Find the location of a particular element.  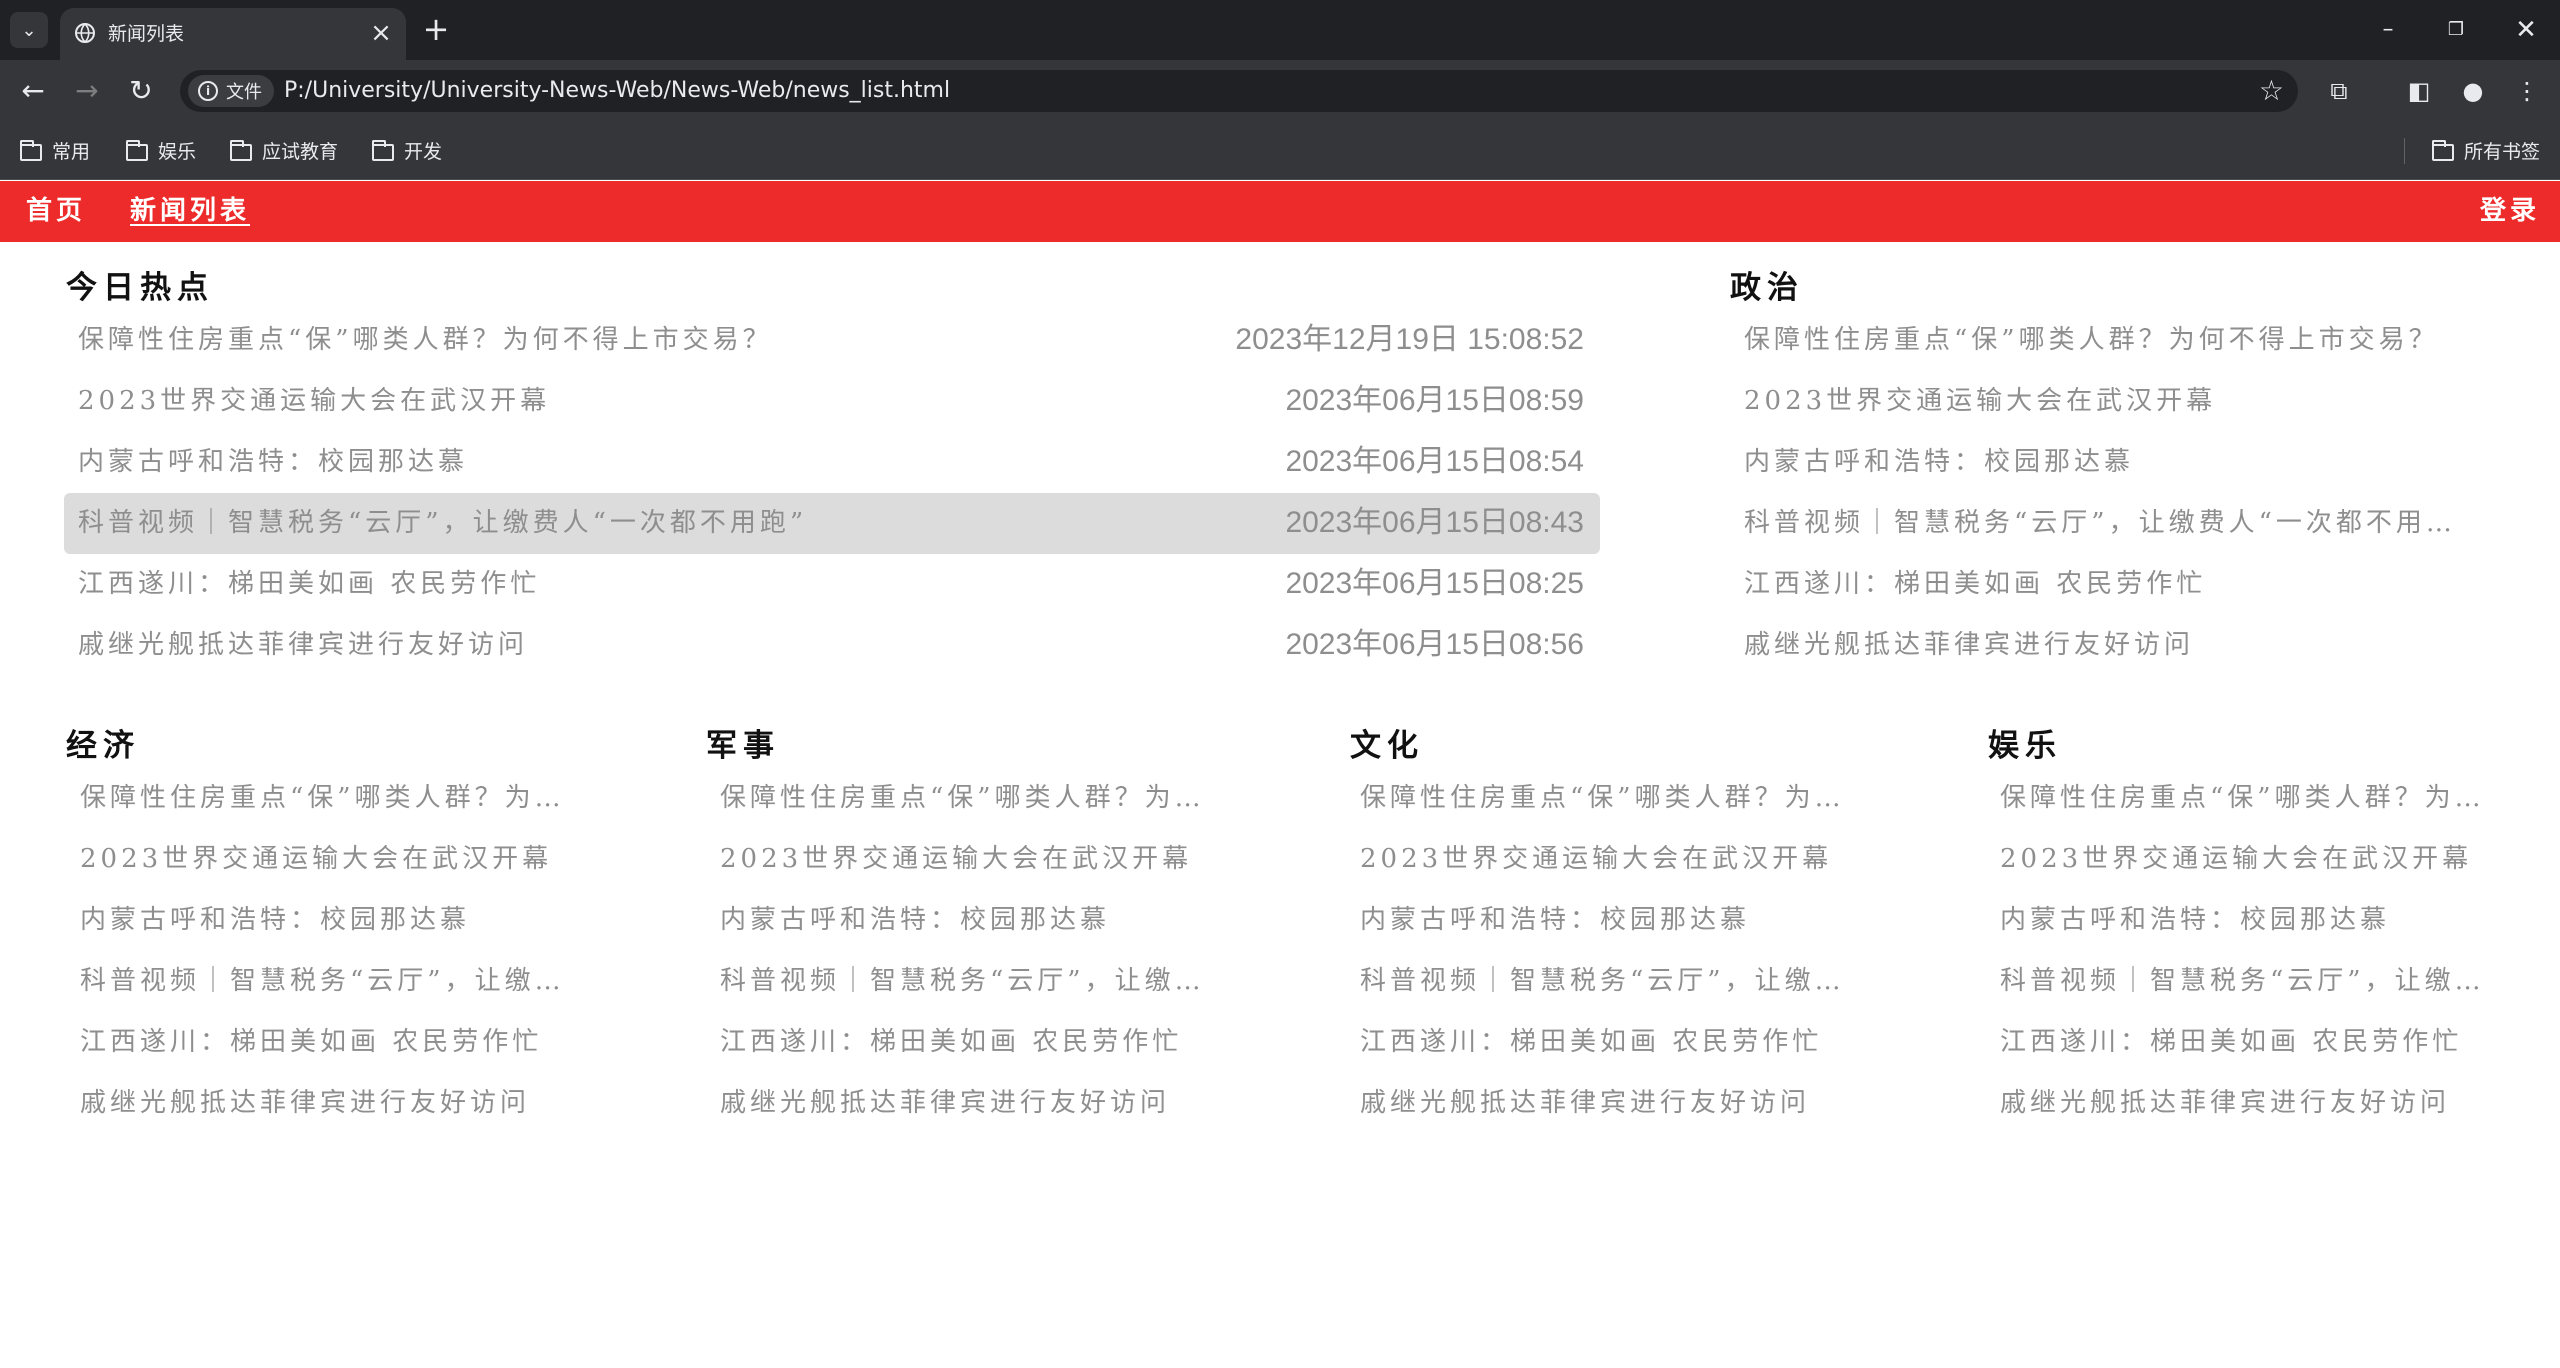

site-info-chip: i 文件 is located at coordinates (231, 91).